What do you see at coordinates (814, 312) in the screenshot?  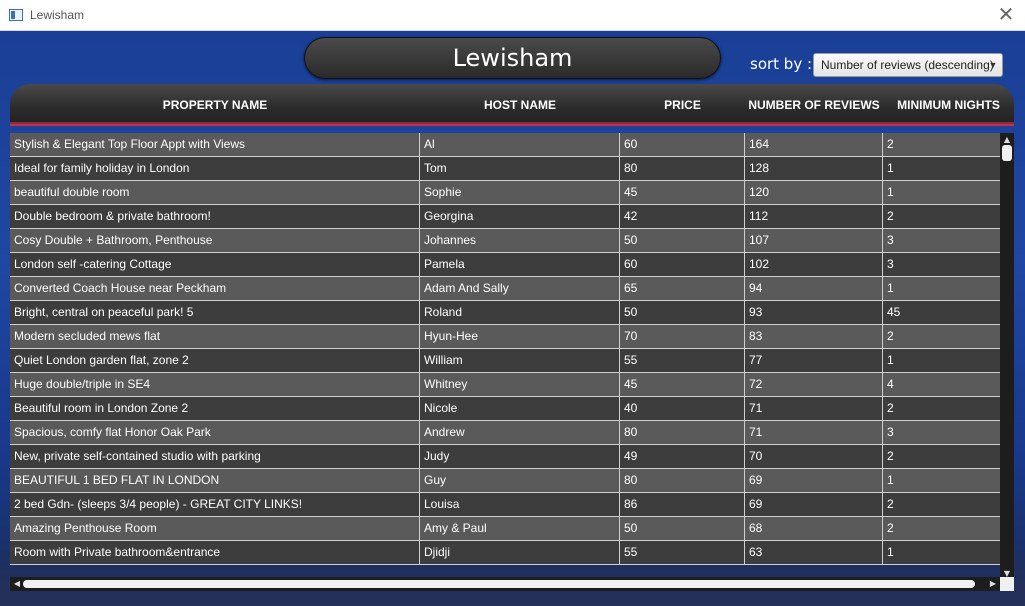 I see `cell-number-of-reviews: 93` at bounding box center [814, 312].